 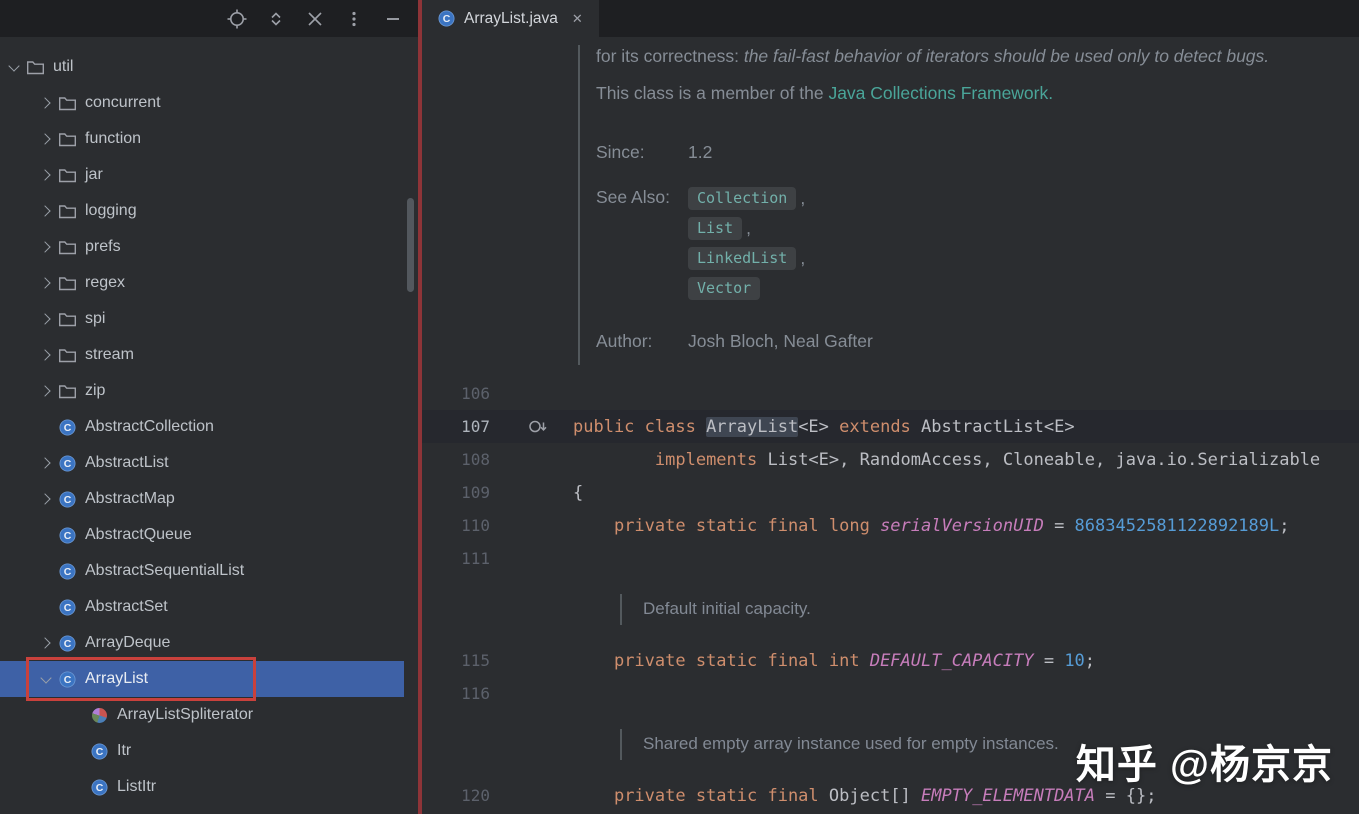 What do you see at coordinates (202, 809) in the screenshot?
I see `tree-item-partial: C` at bounding box center [202, 809].